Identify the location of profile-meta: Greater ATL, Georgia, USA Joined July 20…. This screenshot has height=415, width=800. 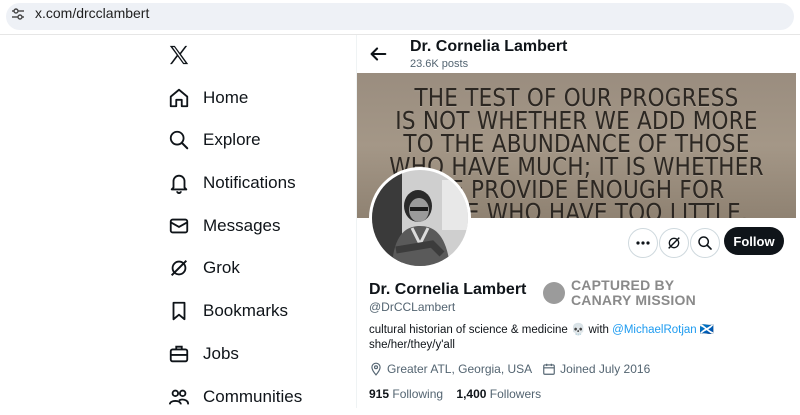
(514, 369).